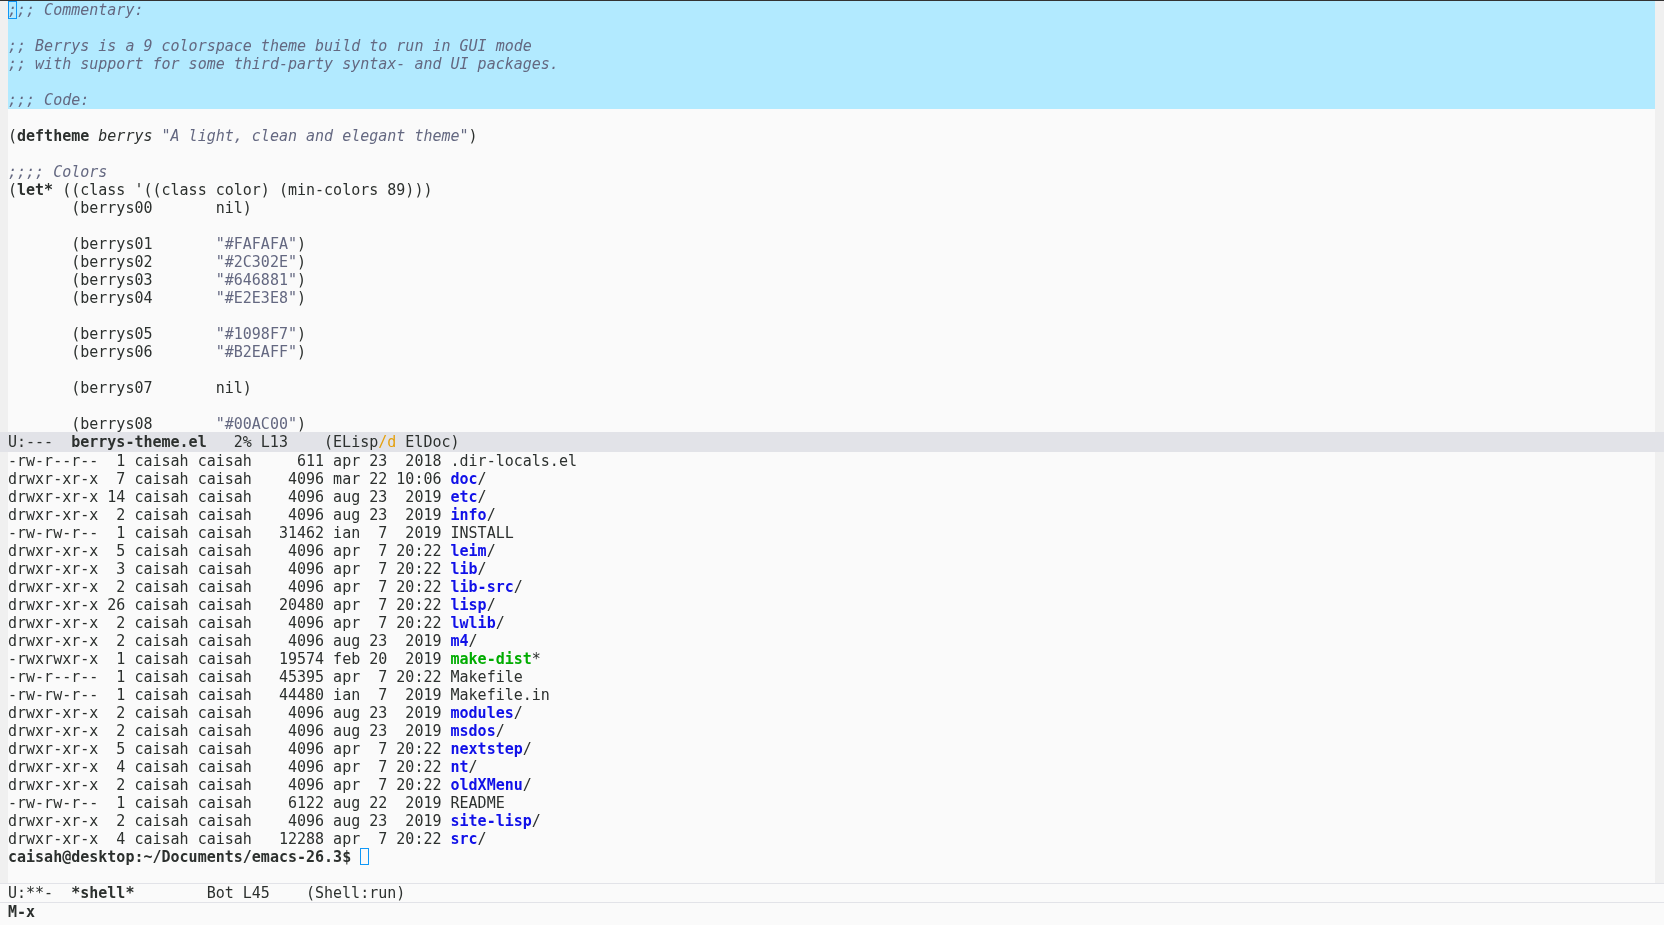  I want to click on file-info: drwxr-xr-x 4 caisah caisah 4096 apr 7 20:22, so click(225, 767).